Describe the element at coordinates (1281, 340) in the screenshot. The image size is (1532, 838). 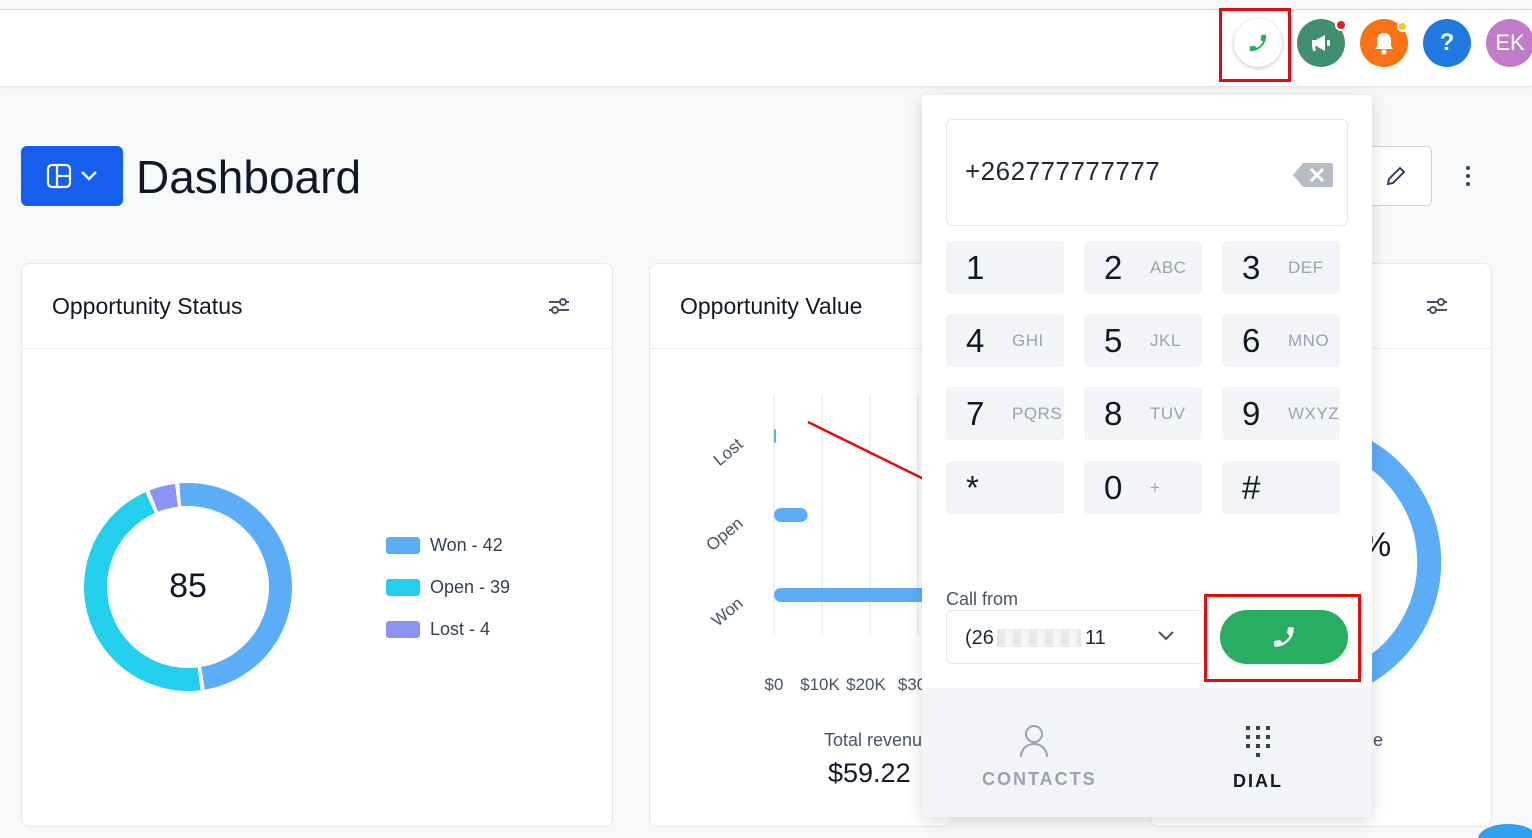
I see `dialpad-key: 6 MNO` at that location.